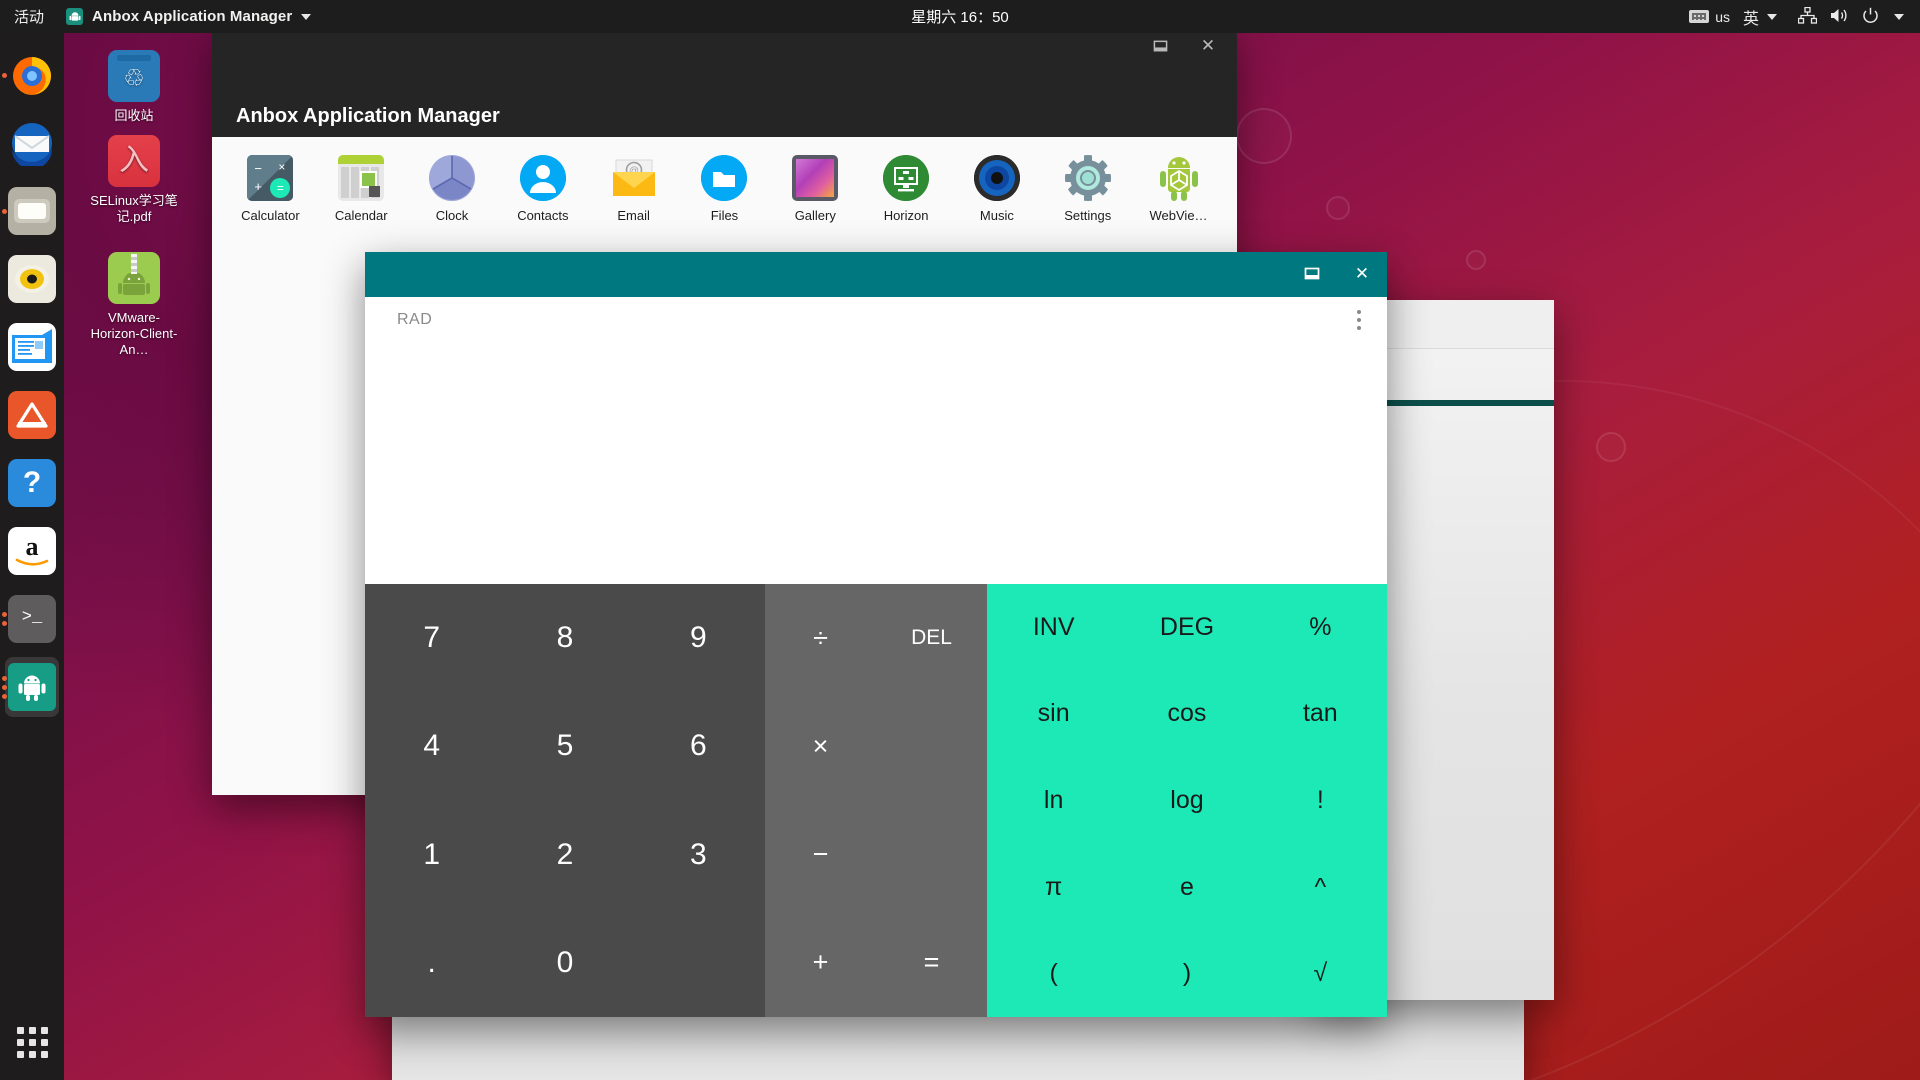  What do you see at coordinates (431, 746) in the screenshot?
I see `calc-key-4: 4` at bounding box center [431, 746].